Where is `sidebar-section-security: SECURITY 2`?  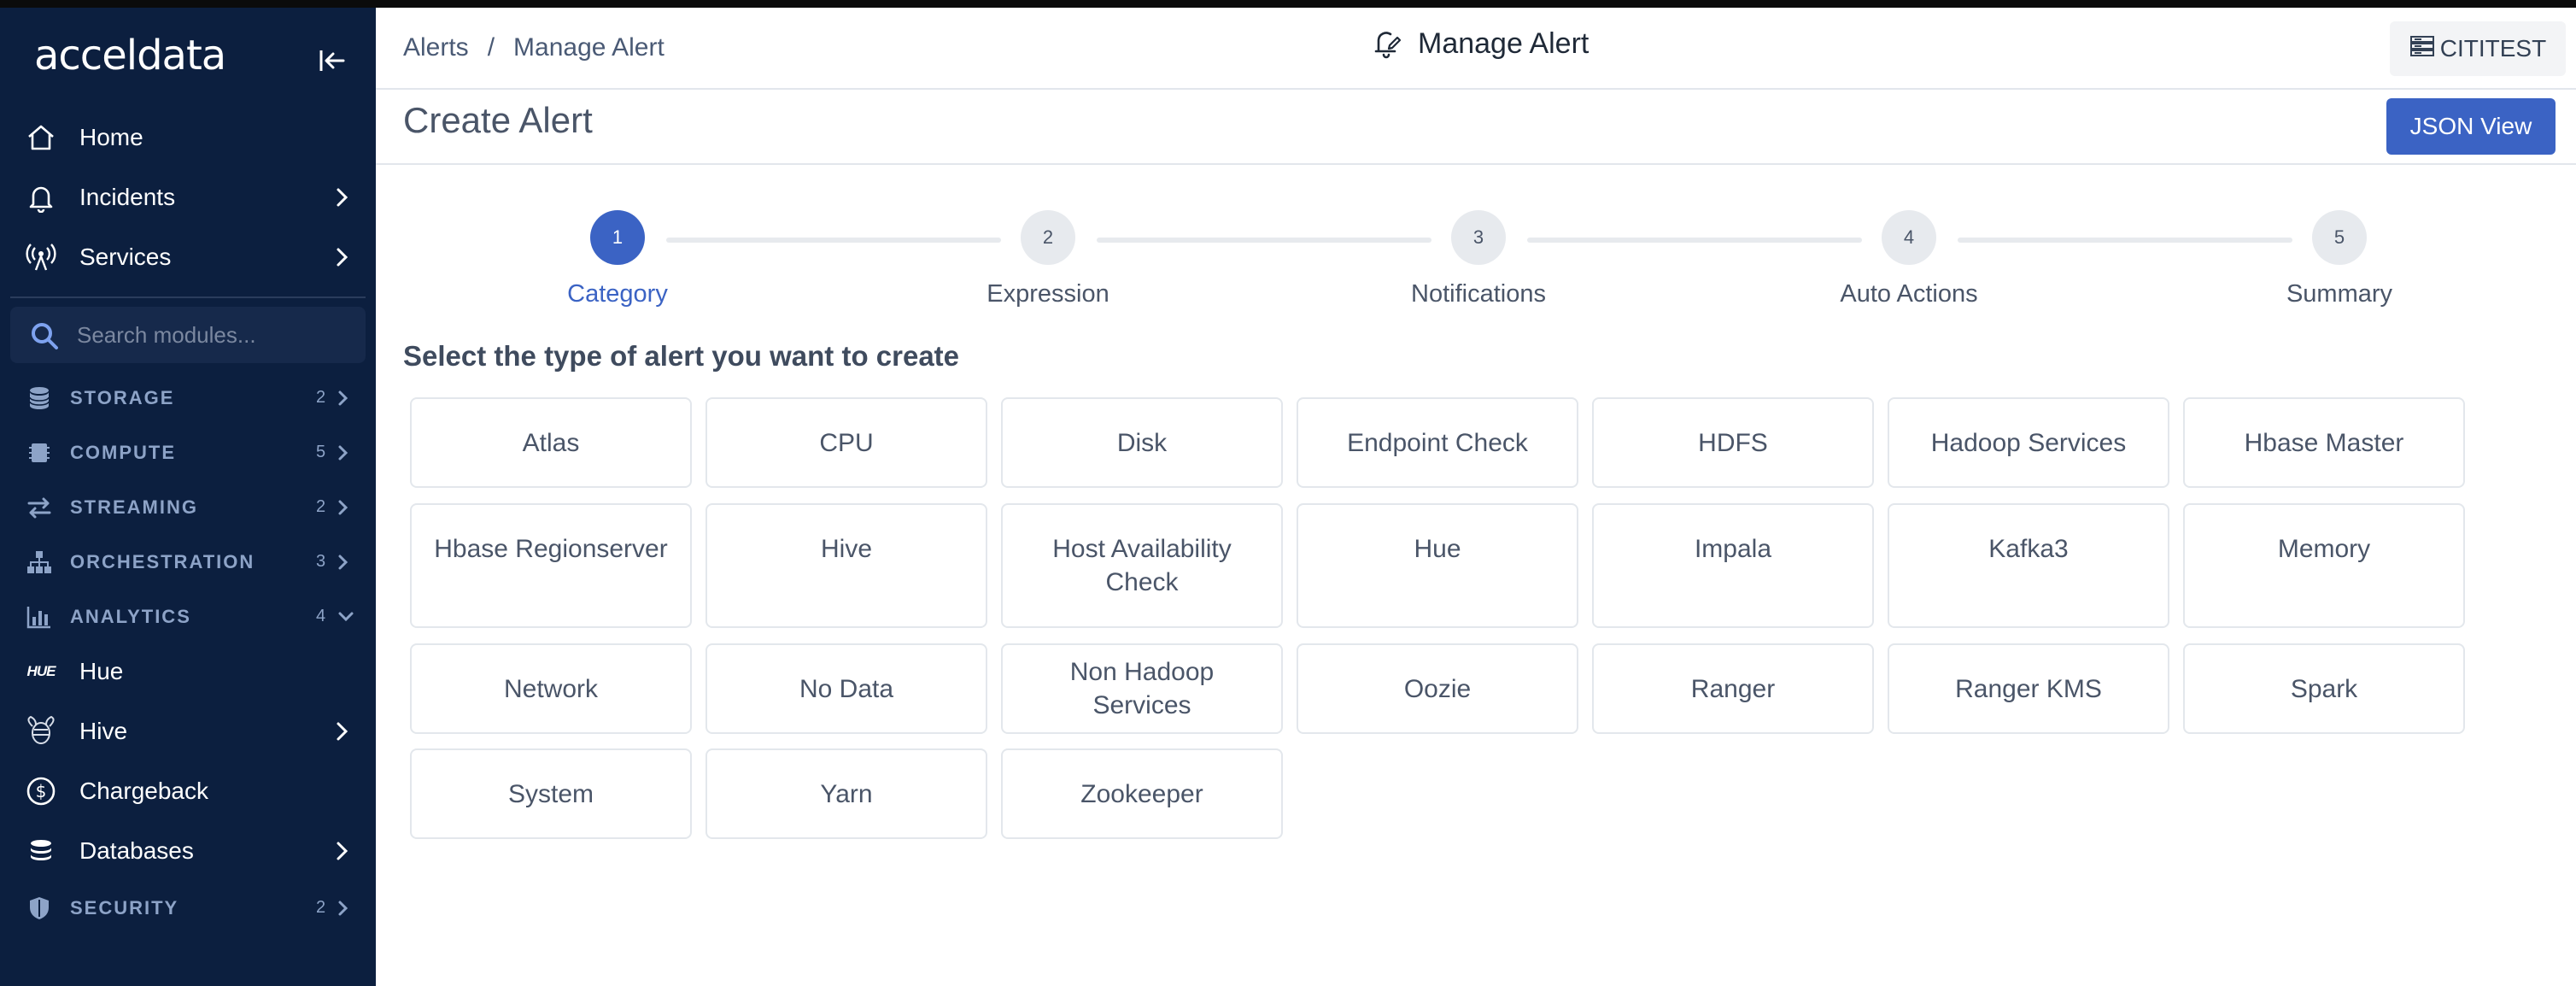
sidebar-section-security: SECURITY 2 is located at coordinates (188, 907).